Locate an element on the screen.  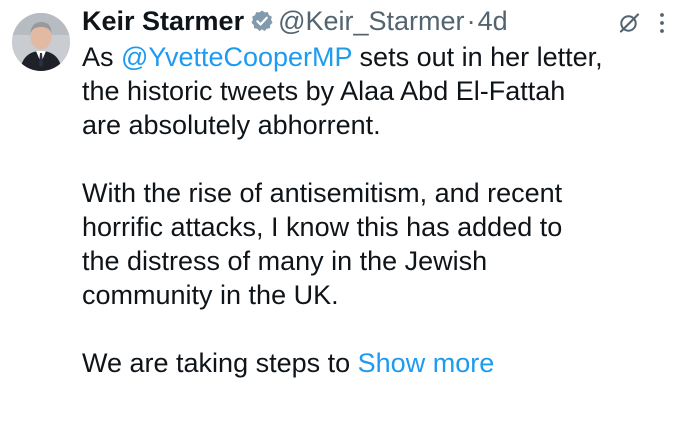
tweet-line: the distress of many in the Jewish is located at coordinates (285, 261).